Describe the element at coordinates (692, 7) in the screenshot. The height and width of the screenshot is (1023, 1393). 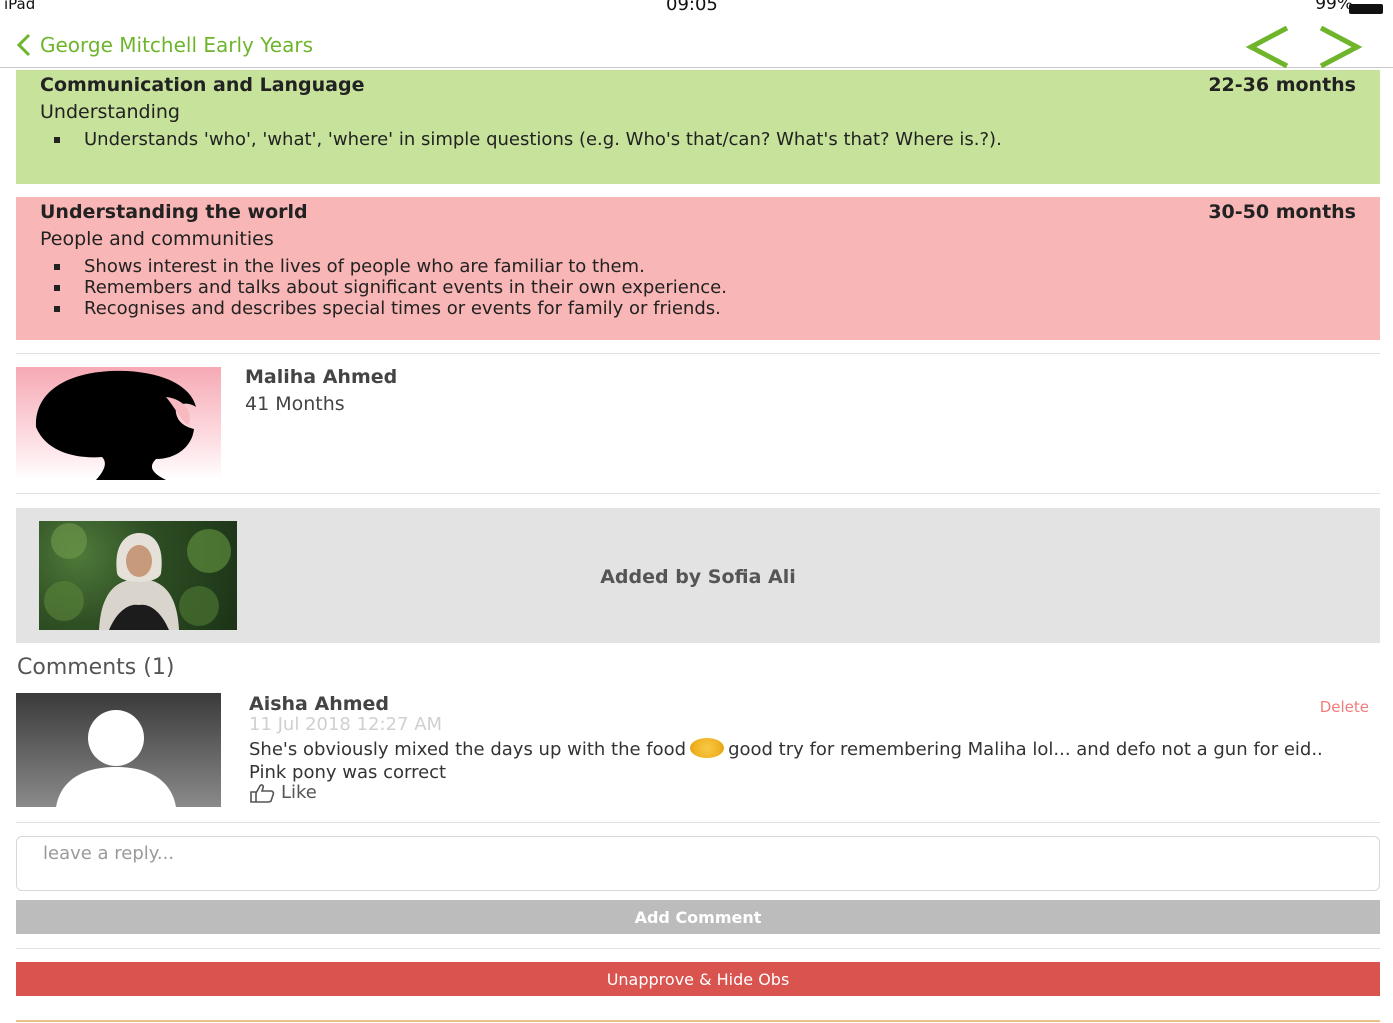
I see `status-time: 09:05` at that location.